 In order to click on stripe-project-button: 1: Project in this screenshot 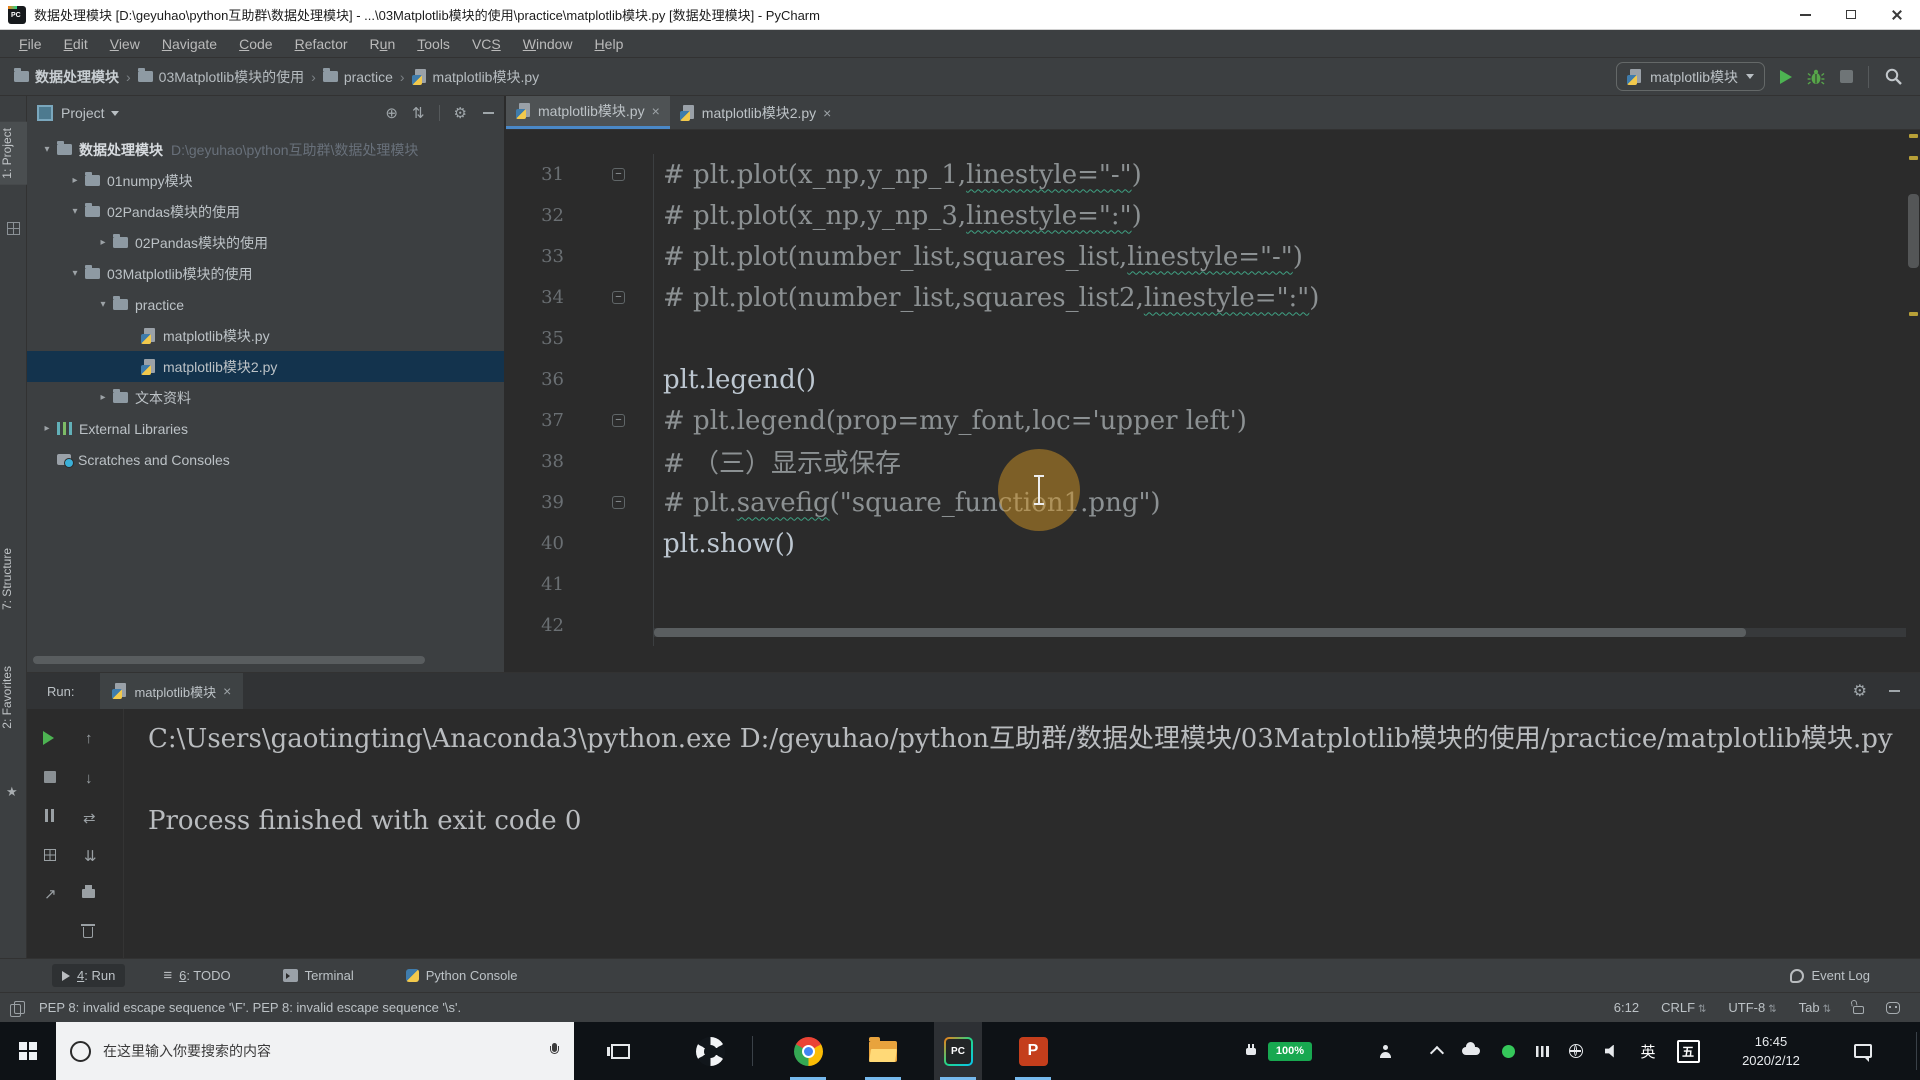, I will do `click(13, 153)`.